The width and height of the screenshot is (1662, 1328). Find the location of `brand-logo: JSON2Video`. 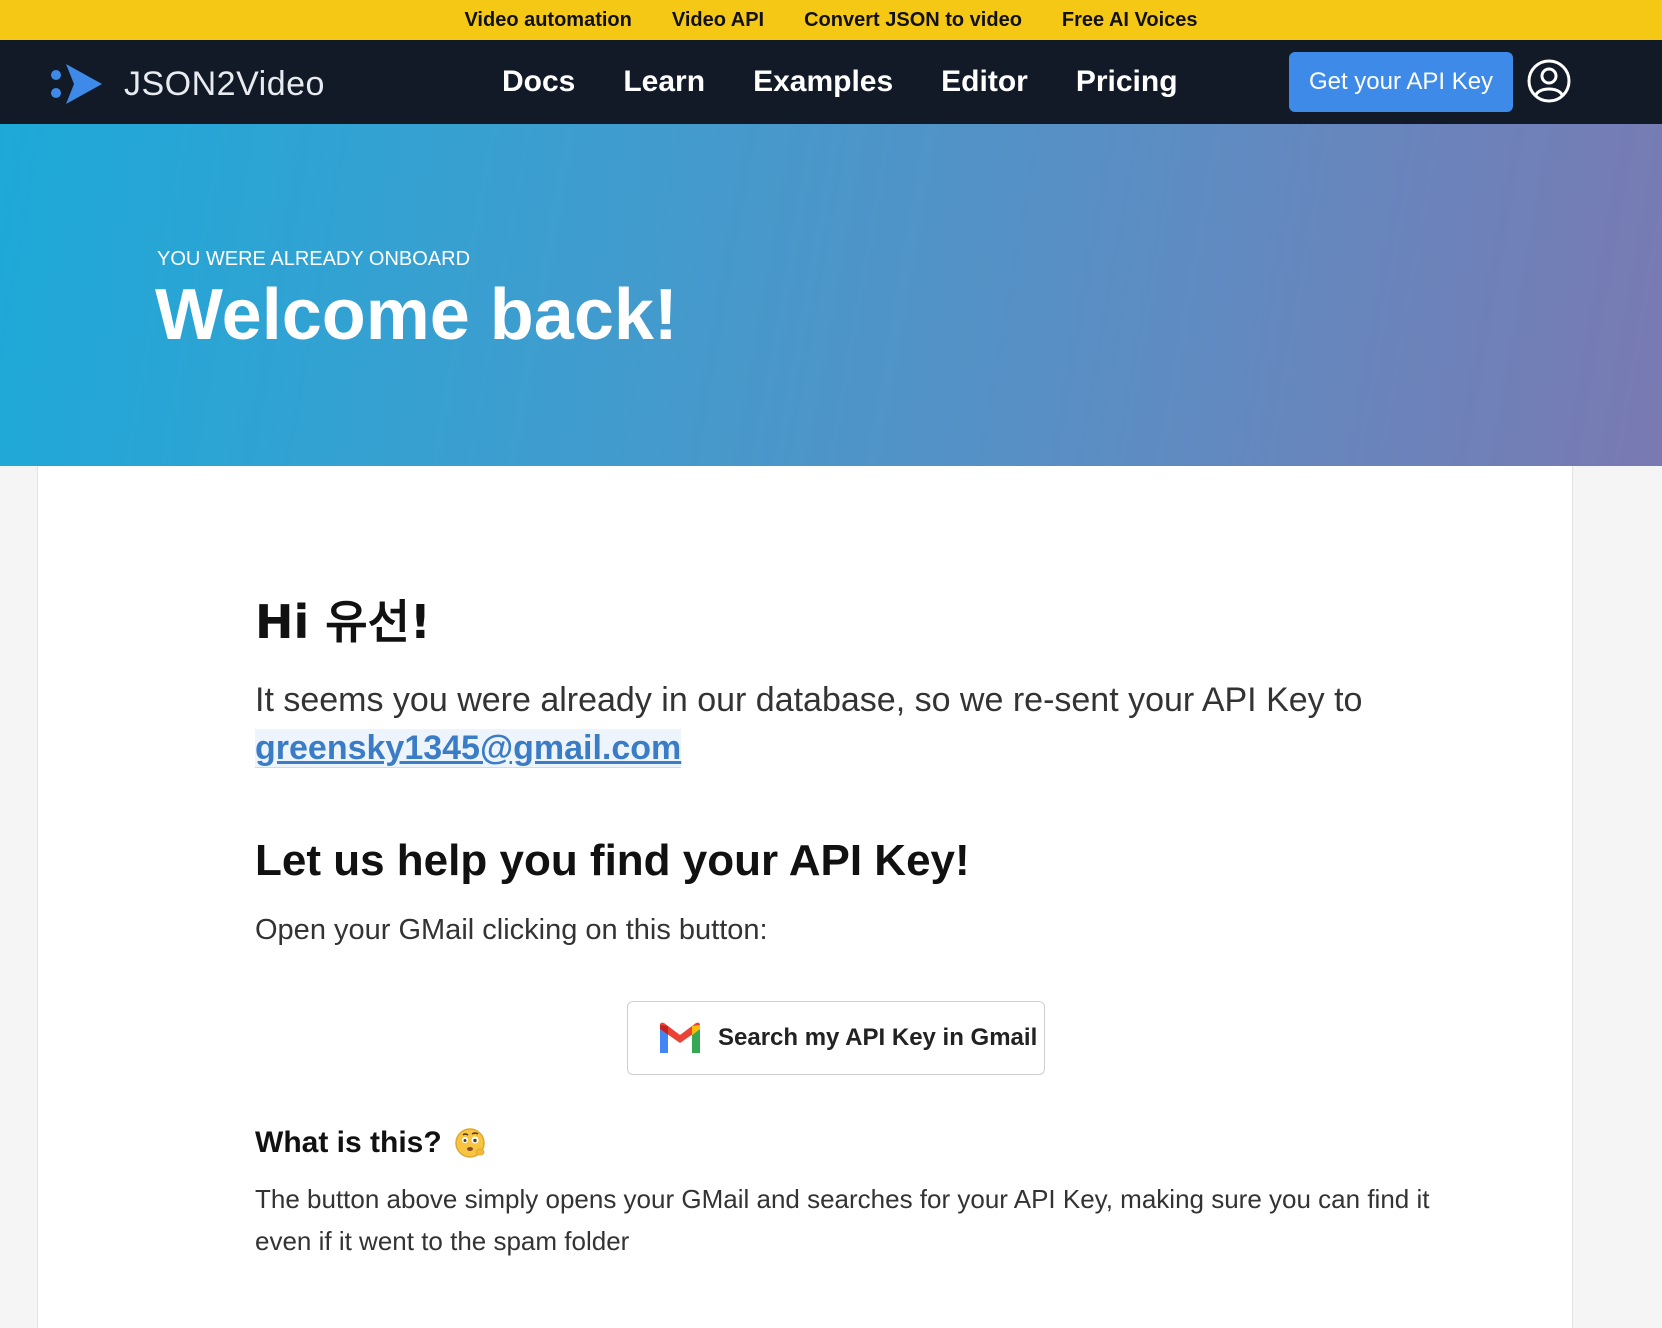

brand-logo: JSON2Video is located at coordinates (187, 84).